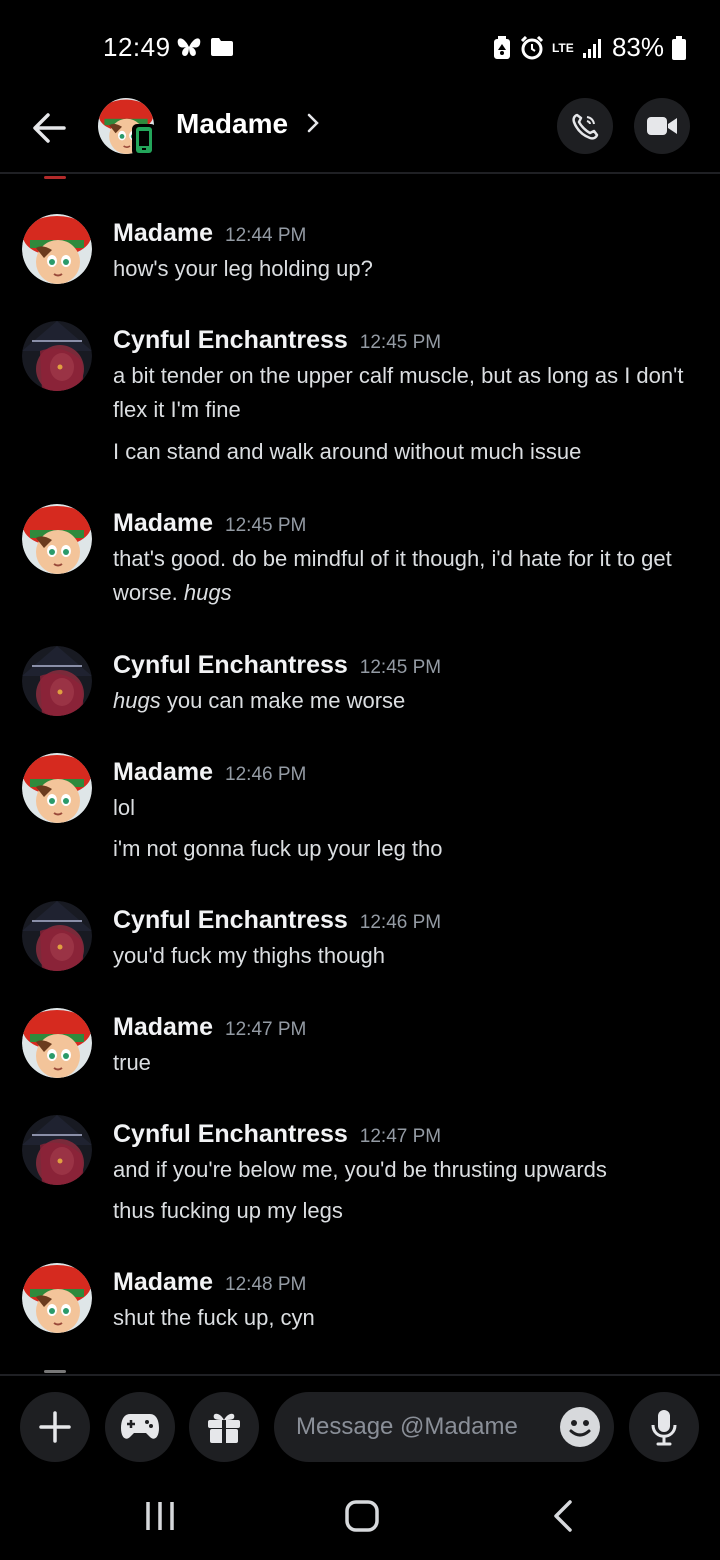 This screenshot has height=1560, width=720. Describe the element at coordinates (403, 808) in the screenshot. I see `message-text: lol` at that location.